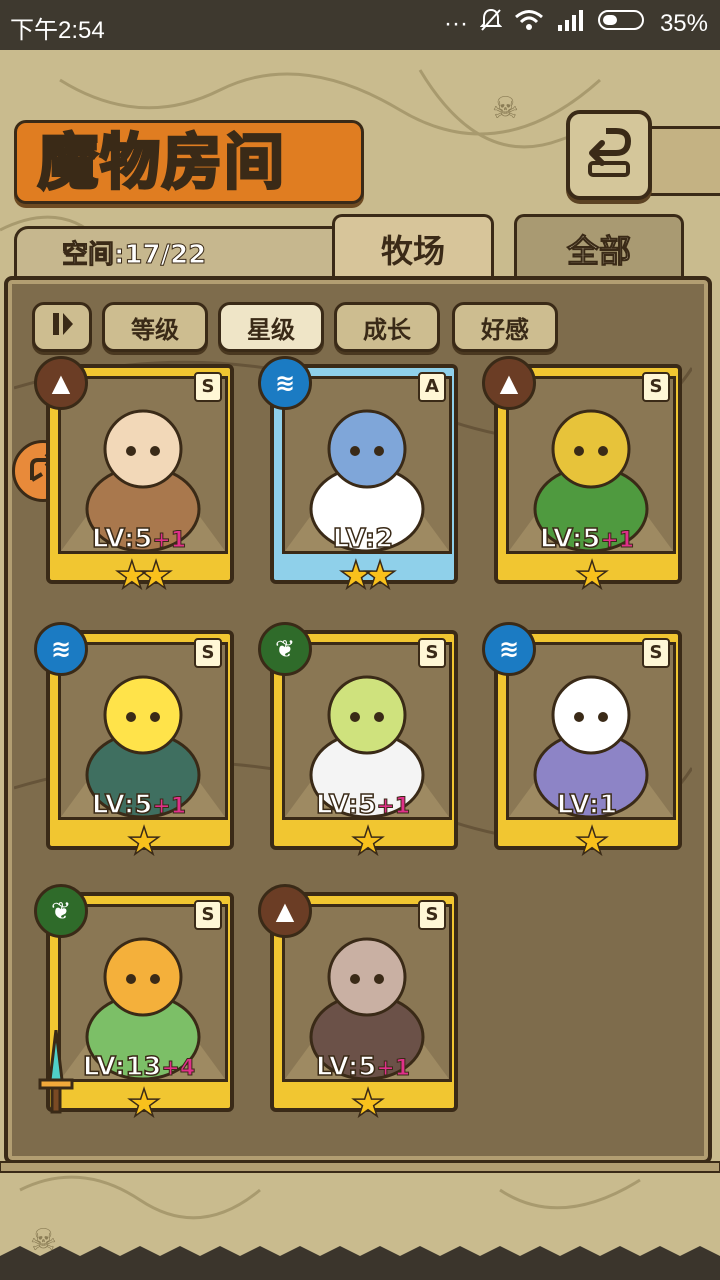 The height and width of the screenshot is (1280, 720). What do you see at coordinates (122, 1067) in the screenshot?
I see `level-value: LV:13` at bounding box center [122, 1067].